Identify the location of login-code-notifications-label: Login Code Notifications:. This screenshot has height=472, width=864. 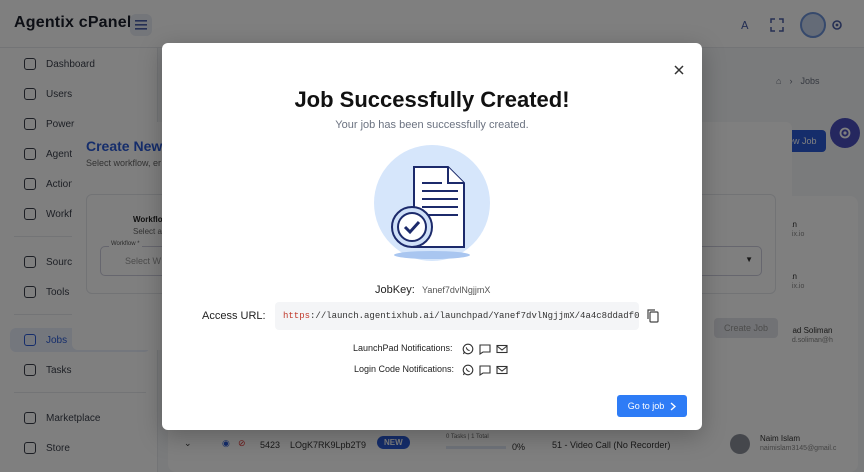
(404, 369).